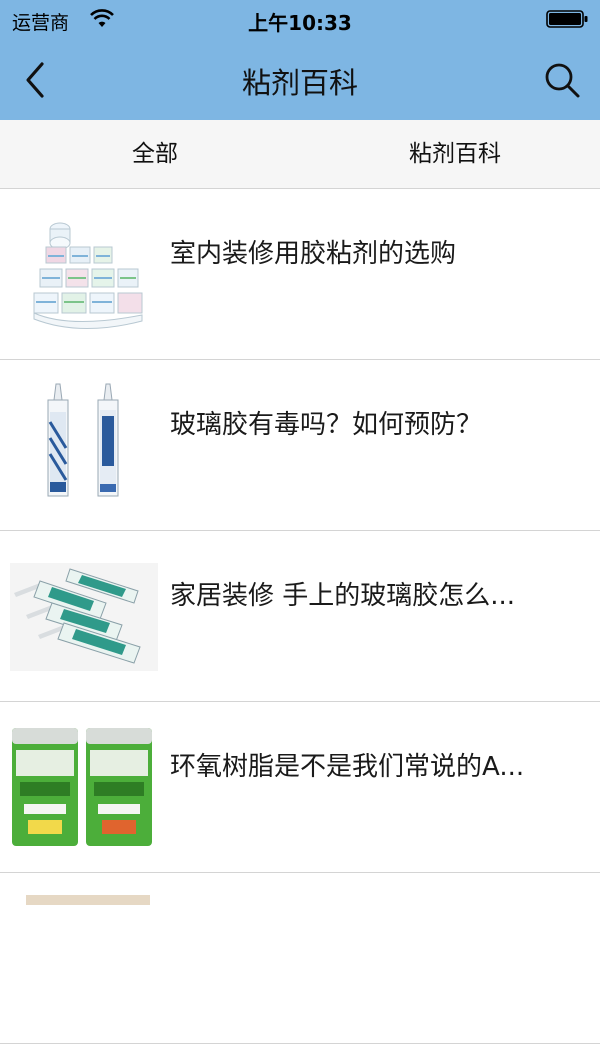  I want to click on tab-bar: 全部 粘剂百科, so click(300, 154).